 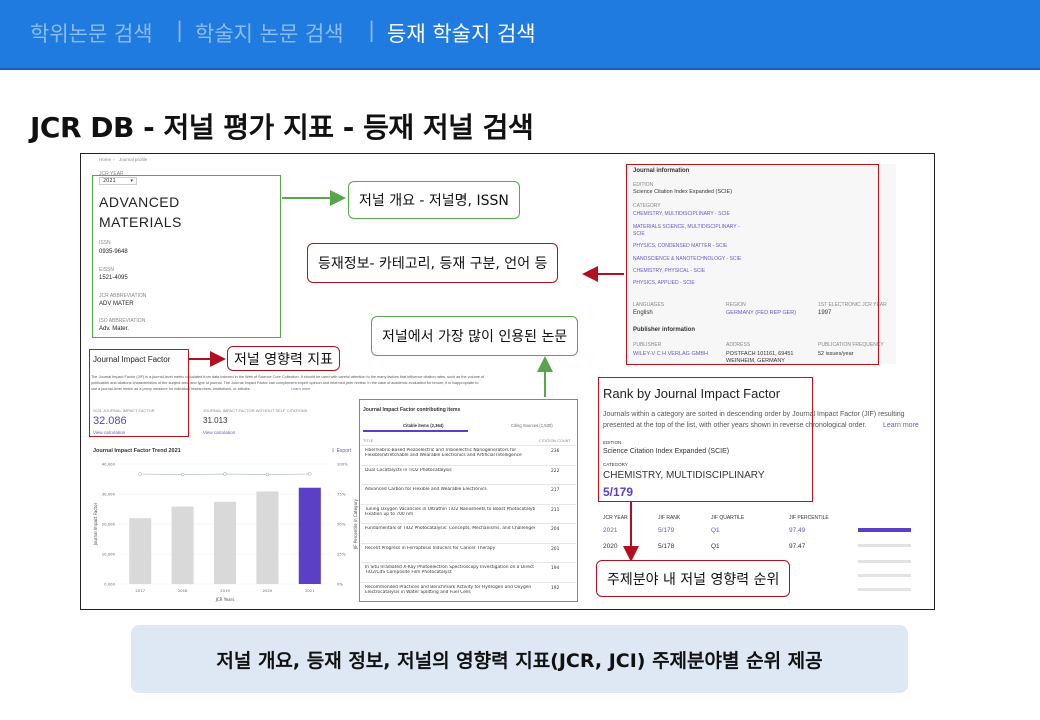 I want to click on callout-overview: 저널 개요 - 저널명, ISSN, so click(x=434, y=200).